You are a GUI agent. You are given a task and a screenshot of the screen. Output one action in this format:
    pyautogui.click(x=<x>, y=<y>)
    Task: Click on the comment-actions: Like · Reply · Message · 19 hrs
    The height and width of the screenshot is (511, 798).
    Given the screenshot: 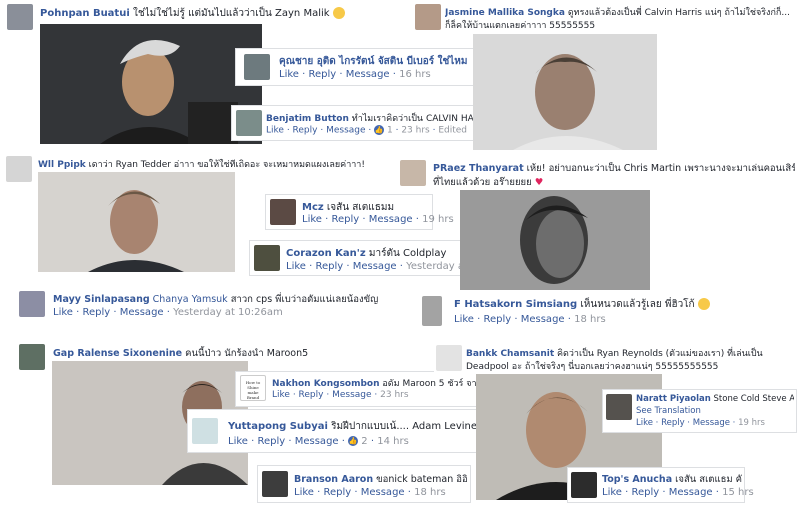 What is the action you would take?
    pyautogui.click(x=378, y=219)
    